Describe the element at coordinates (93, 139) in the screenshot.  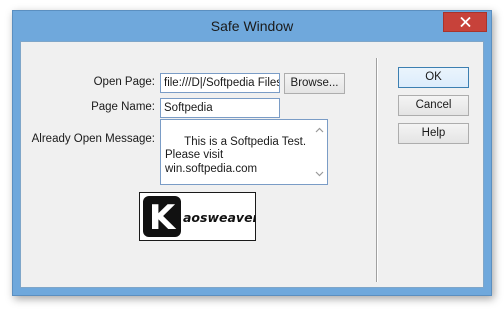
I see `message-label: Already Open Message:` at that location.